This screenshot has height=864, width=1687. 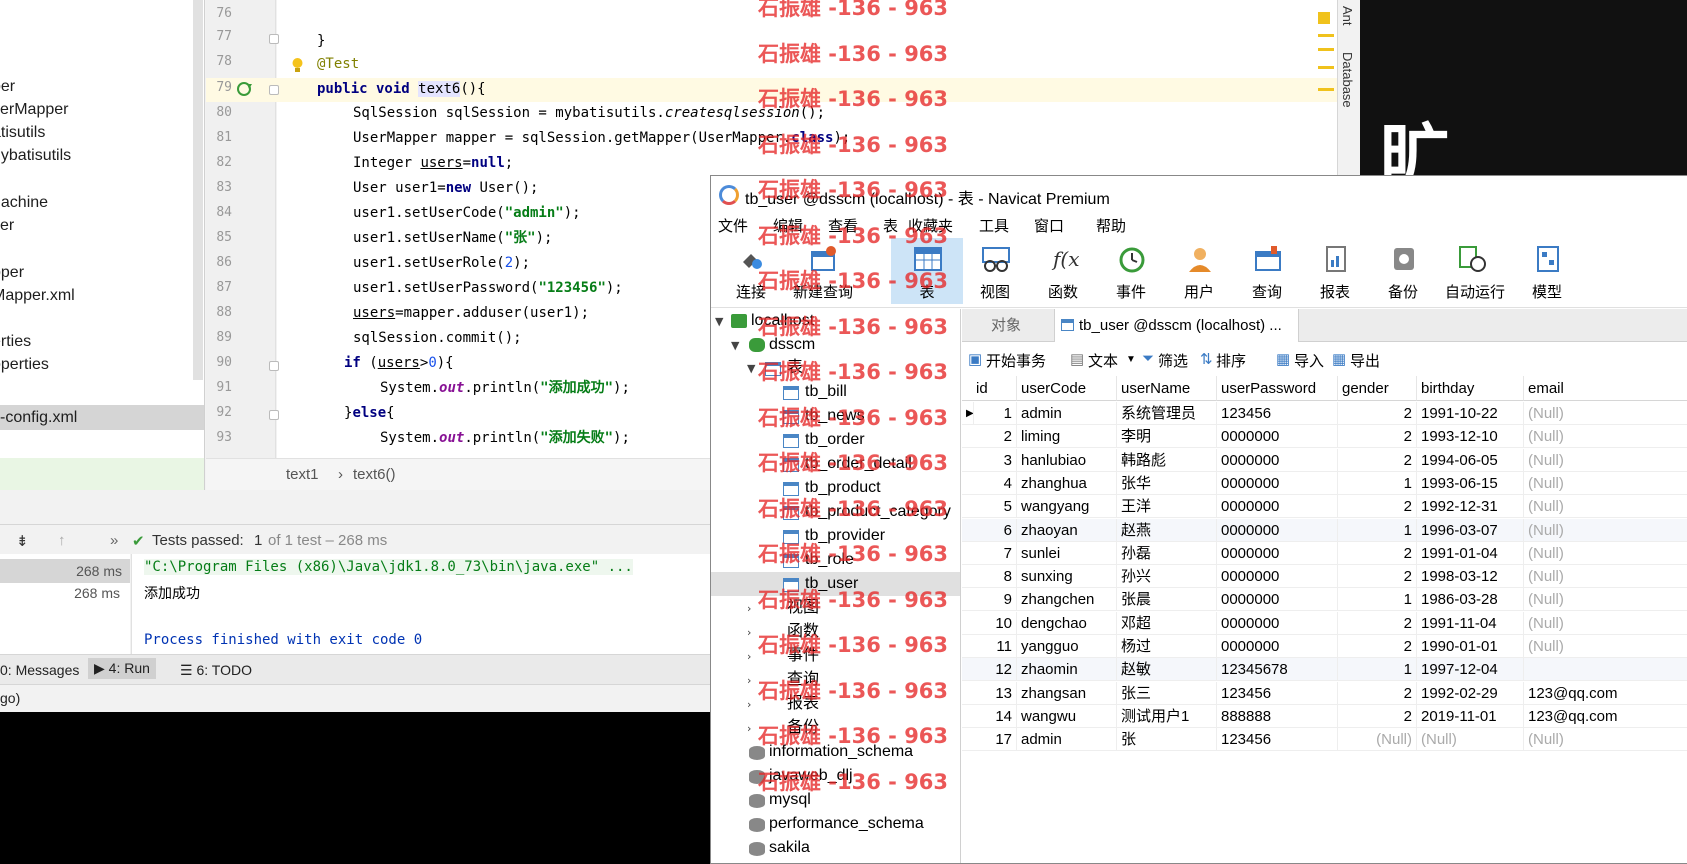 What do you see at coordinates (7, 86) in the screenshot?
I see `project-item: per` at bounding box center [7, 86].